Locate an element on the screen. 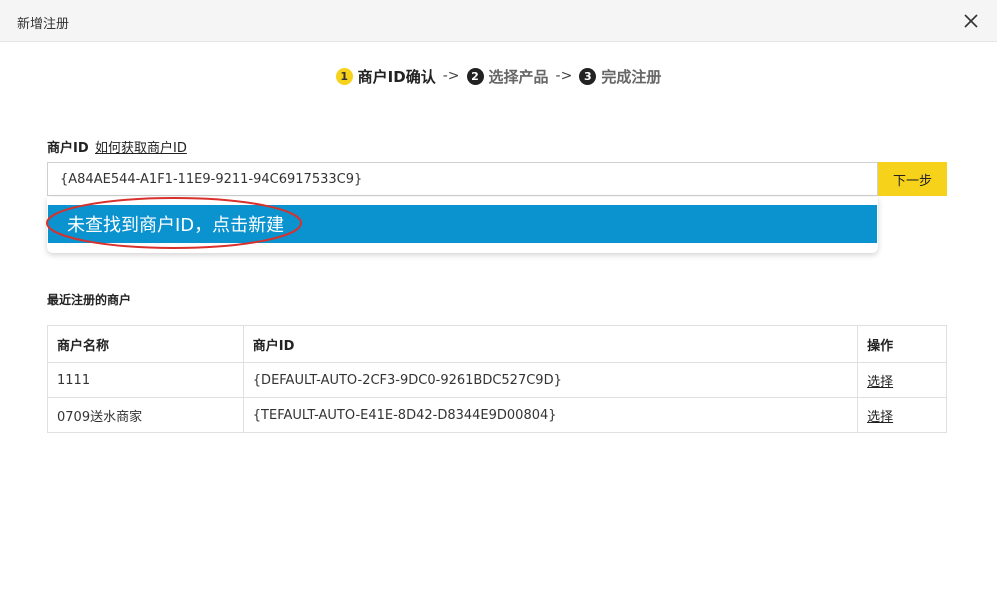 Image resolution: width=997 pixels, height=599 pixels. header-merchant-id: 商户ID is located at coordinates (550, 344).